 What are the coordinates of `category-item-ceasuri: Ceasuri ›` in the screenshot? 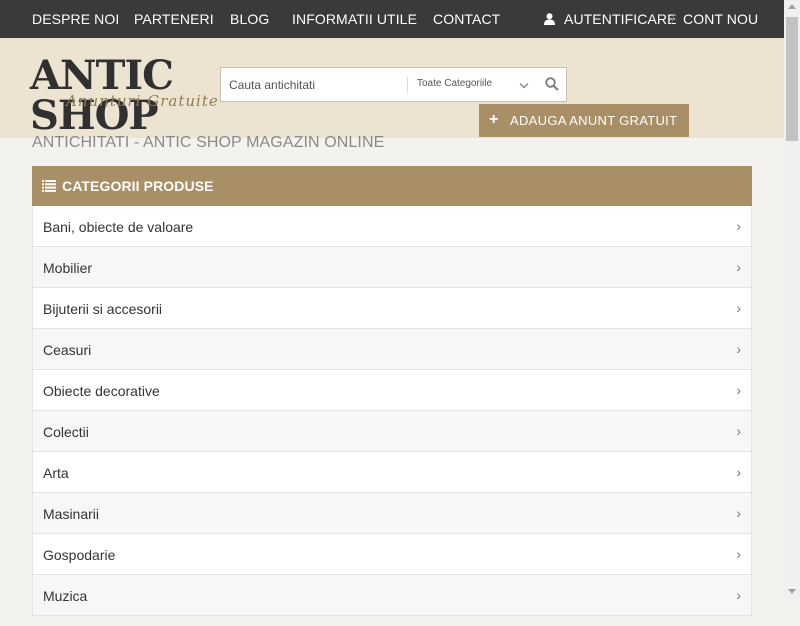 It's located at (392, 349).